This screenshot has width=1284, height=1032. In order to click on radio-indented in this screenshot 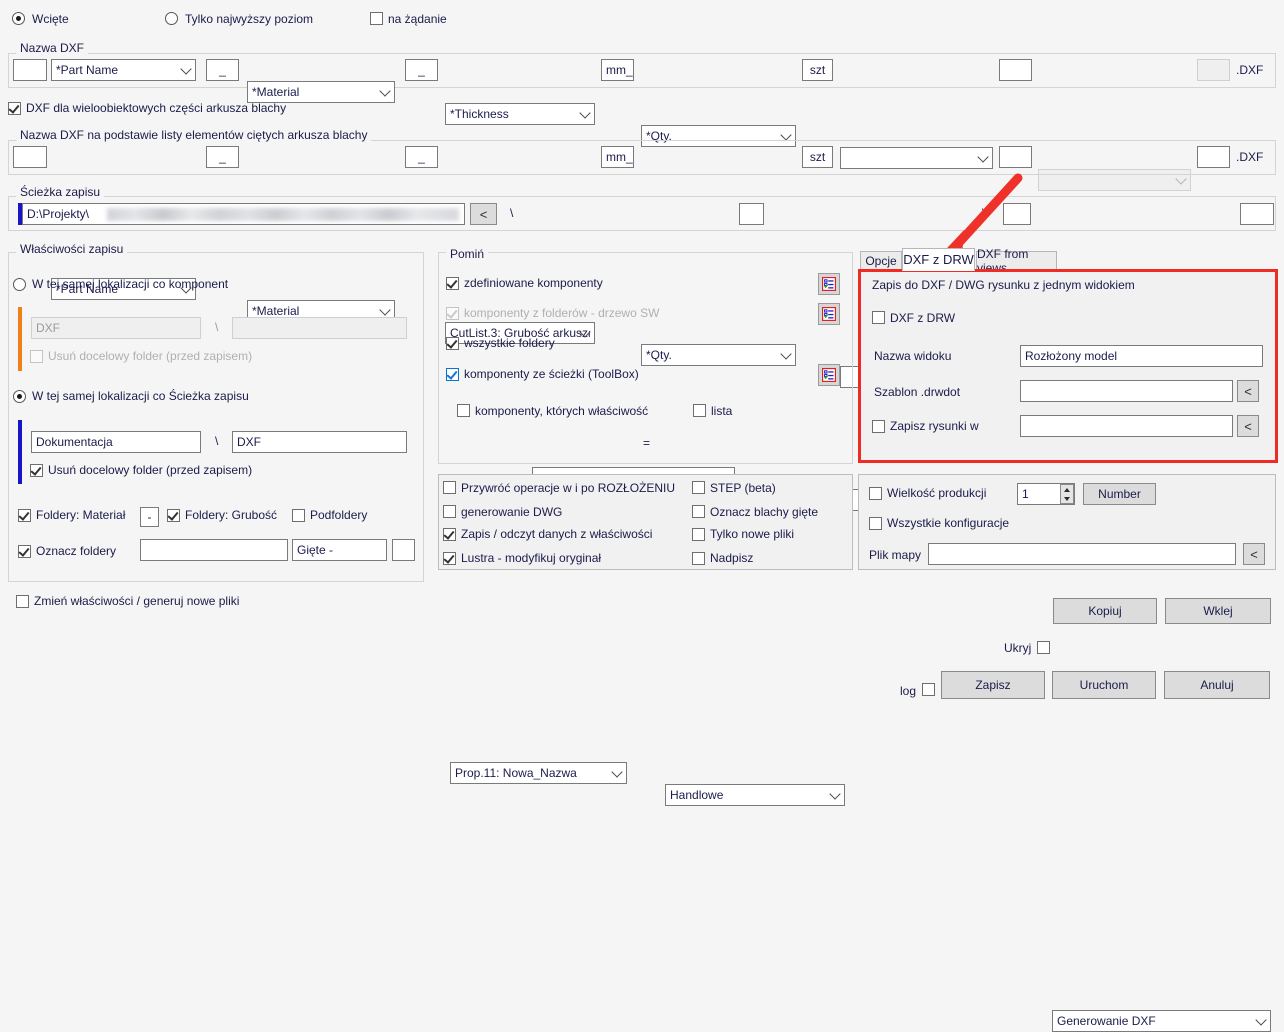, I will do `click(18, 18)`.